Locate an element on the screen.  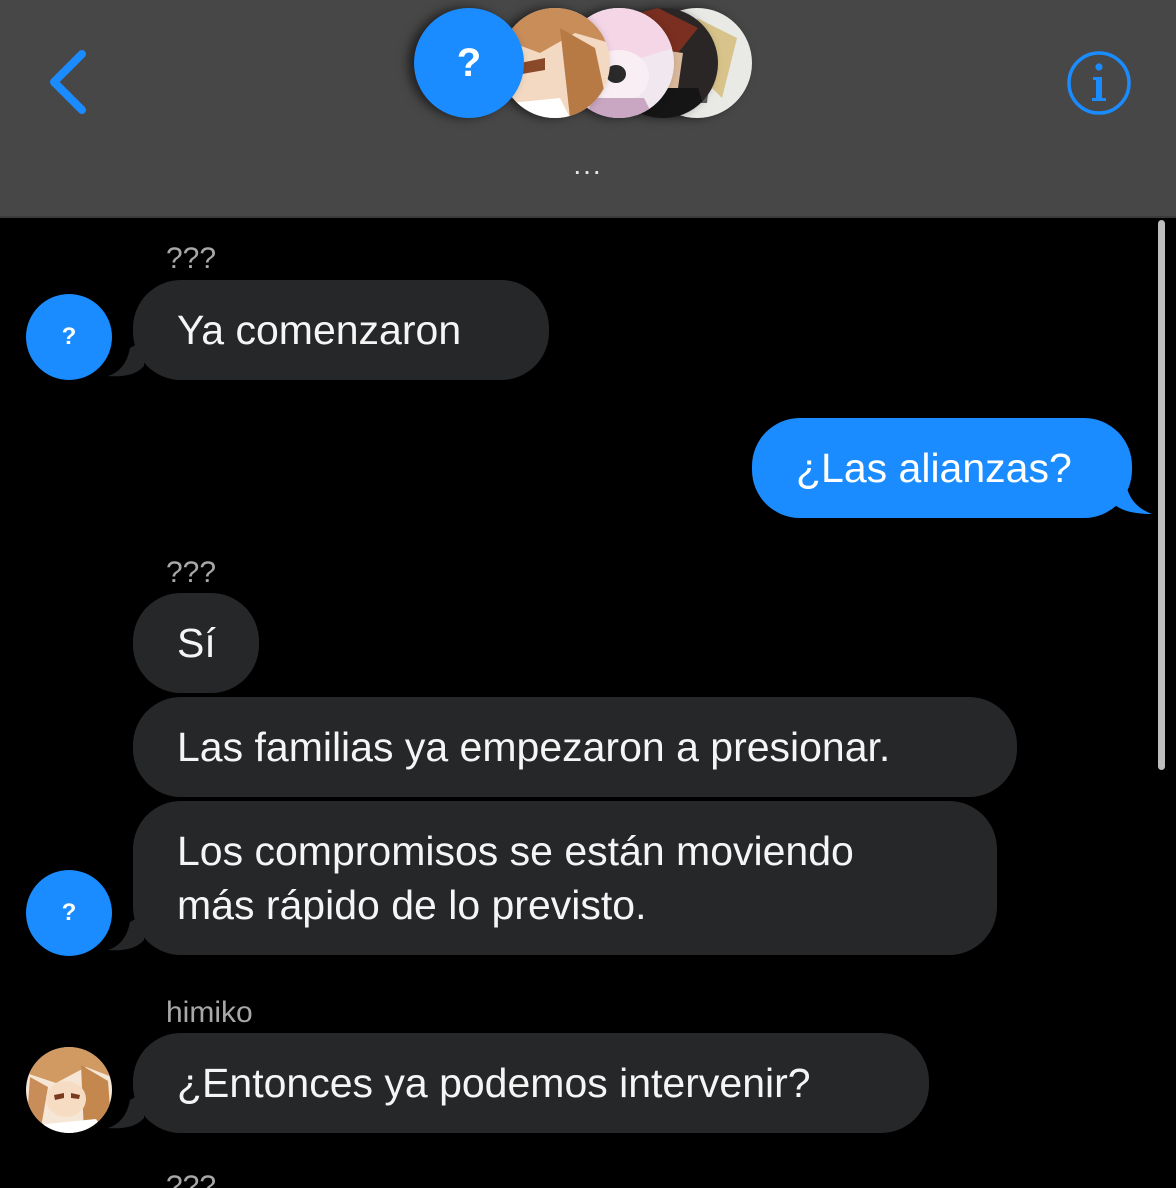
message-bubble: Sí is located at coordinates (196, 643).